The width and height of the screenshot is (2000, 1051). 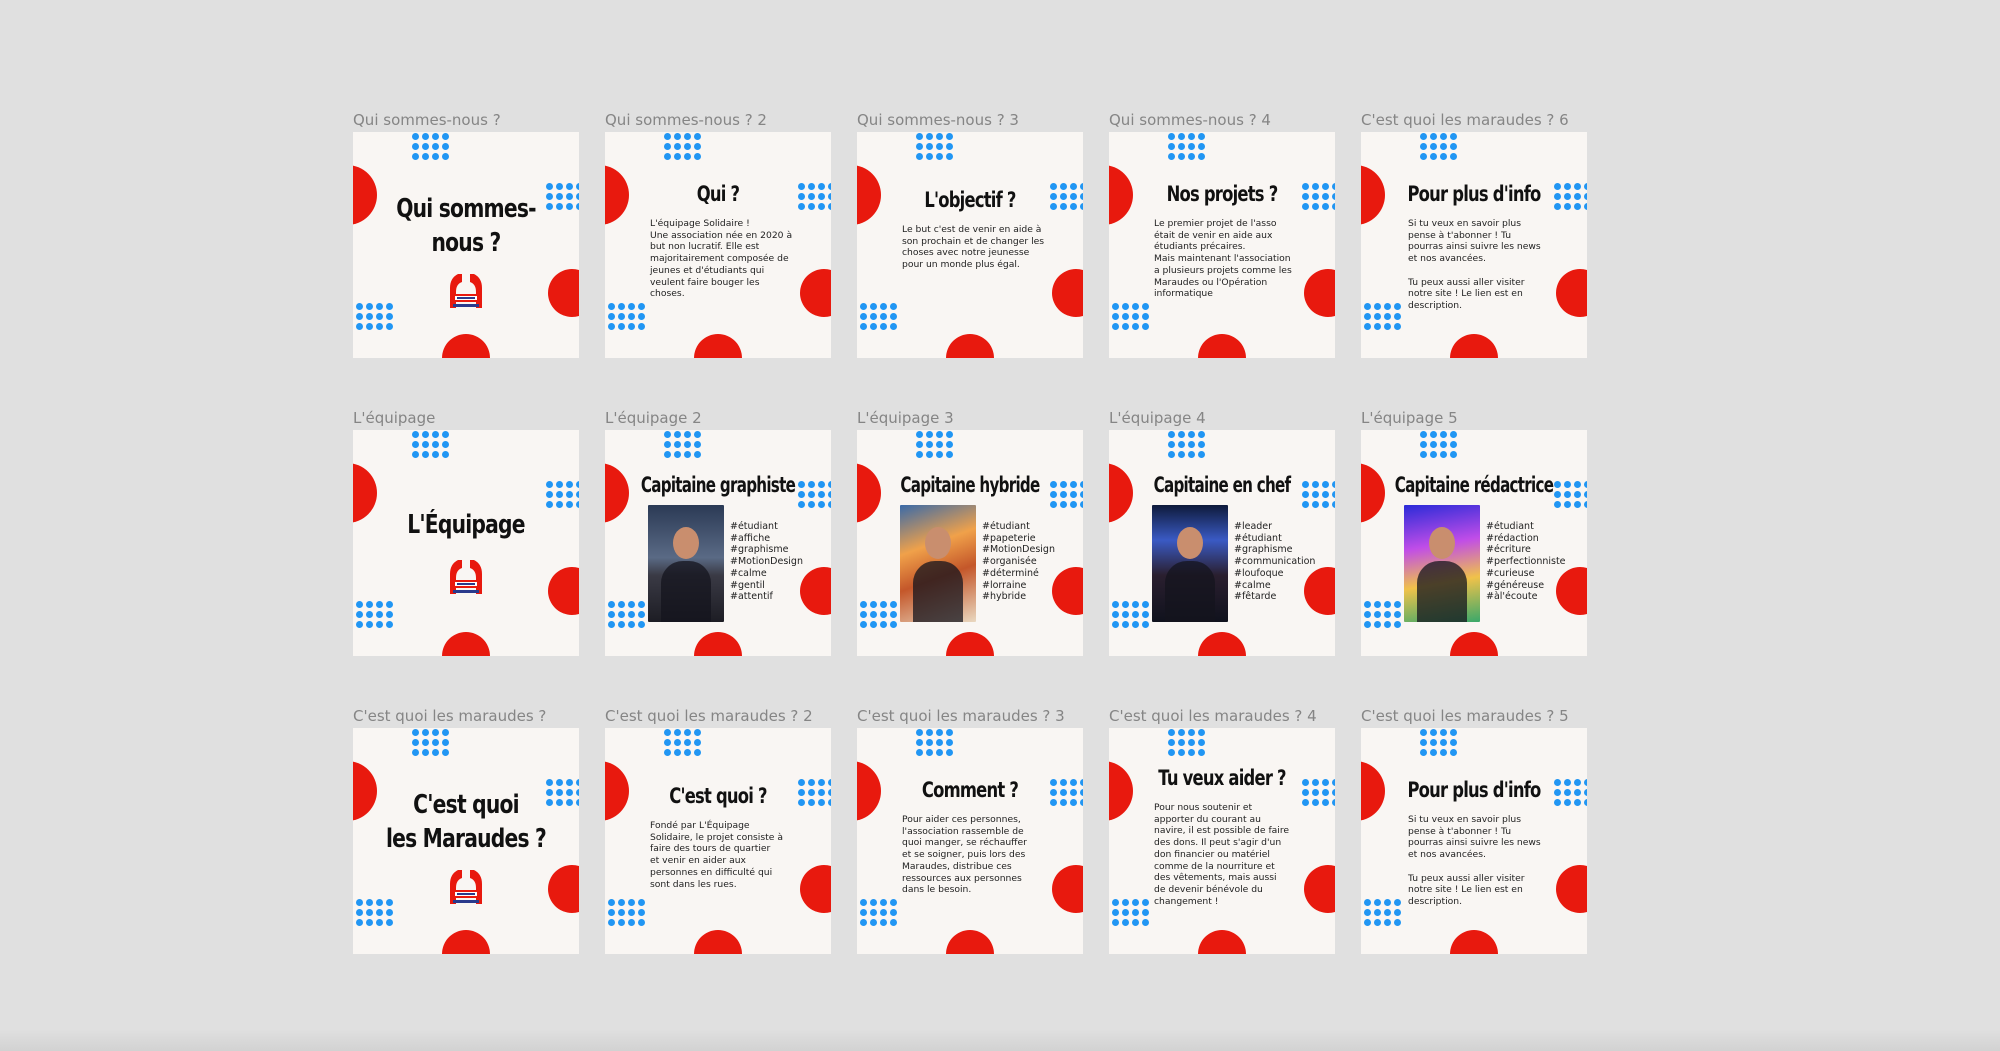 I want to click on slide-title: Qui sommes- nous ?, so click(x=466, y=226).